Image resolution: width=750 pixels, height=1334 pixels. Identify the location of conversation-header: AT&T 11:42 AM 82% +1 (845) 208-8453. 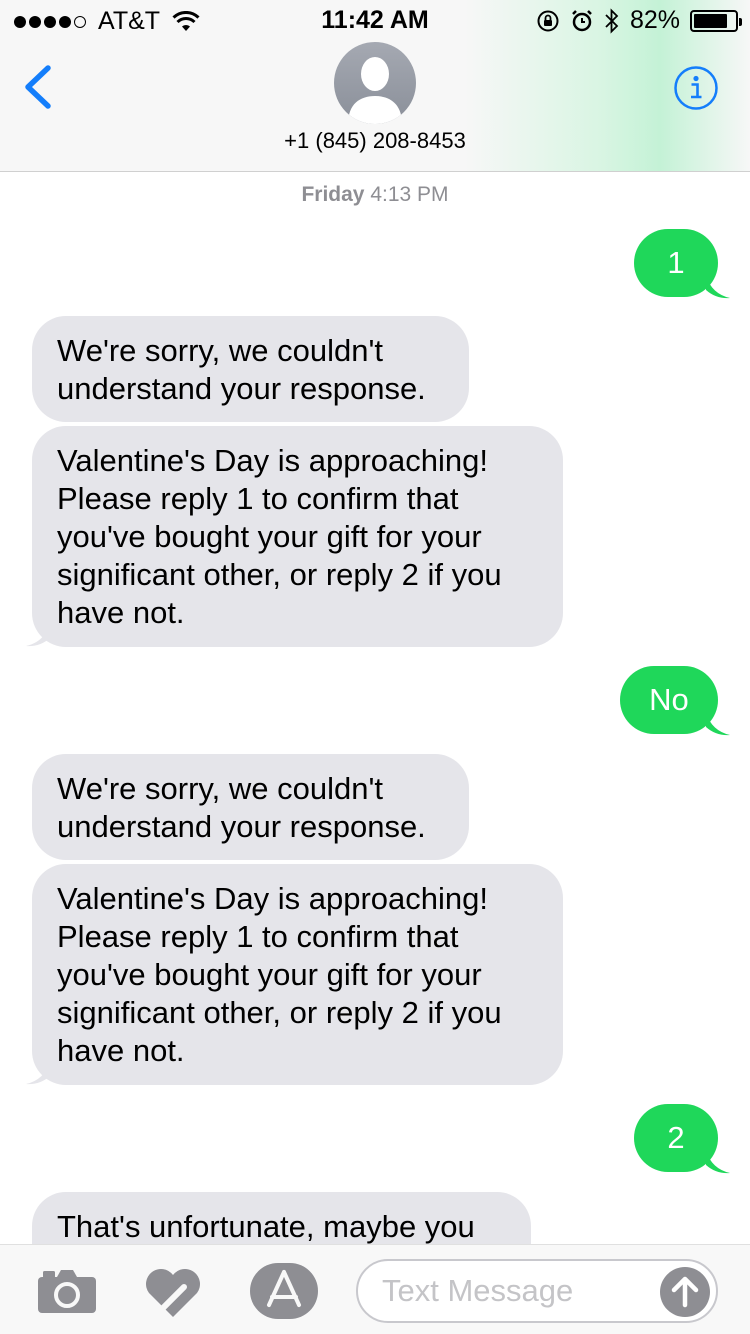
(375, 86).